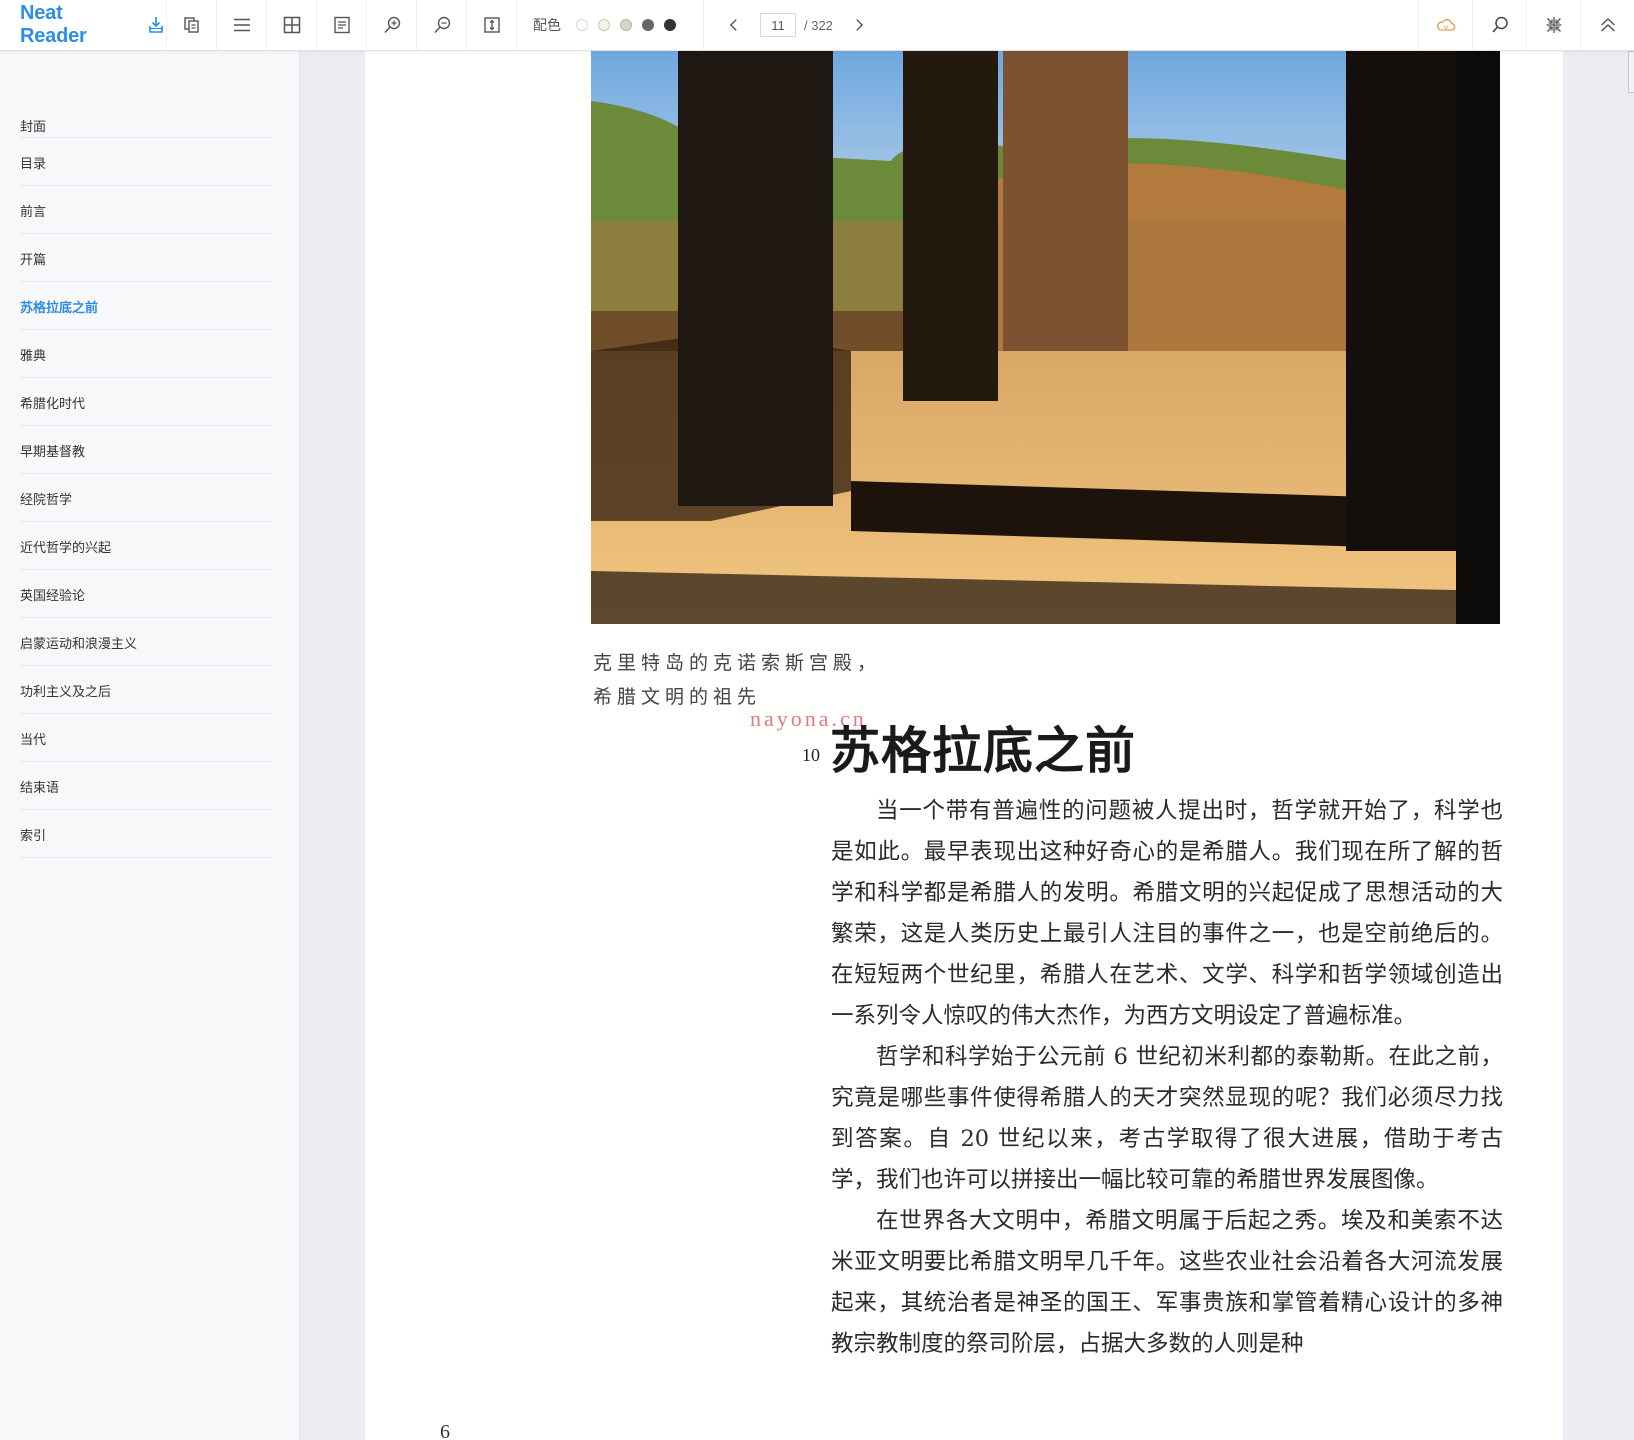 This screenshot has width=1634, height=1440. Describe the element at coordinates (146, 738) in the screenshot. I see `toc-item: 当代` at that location.